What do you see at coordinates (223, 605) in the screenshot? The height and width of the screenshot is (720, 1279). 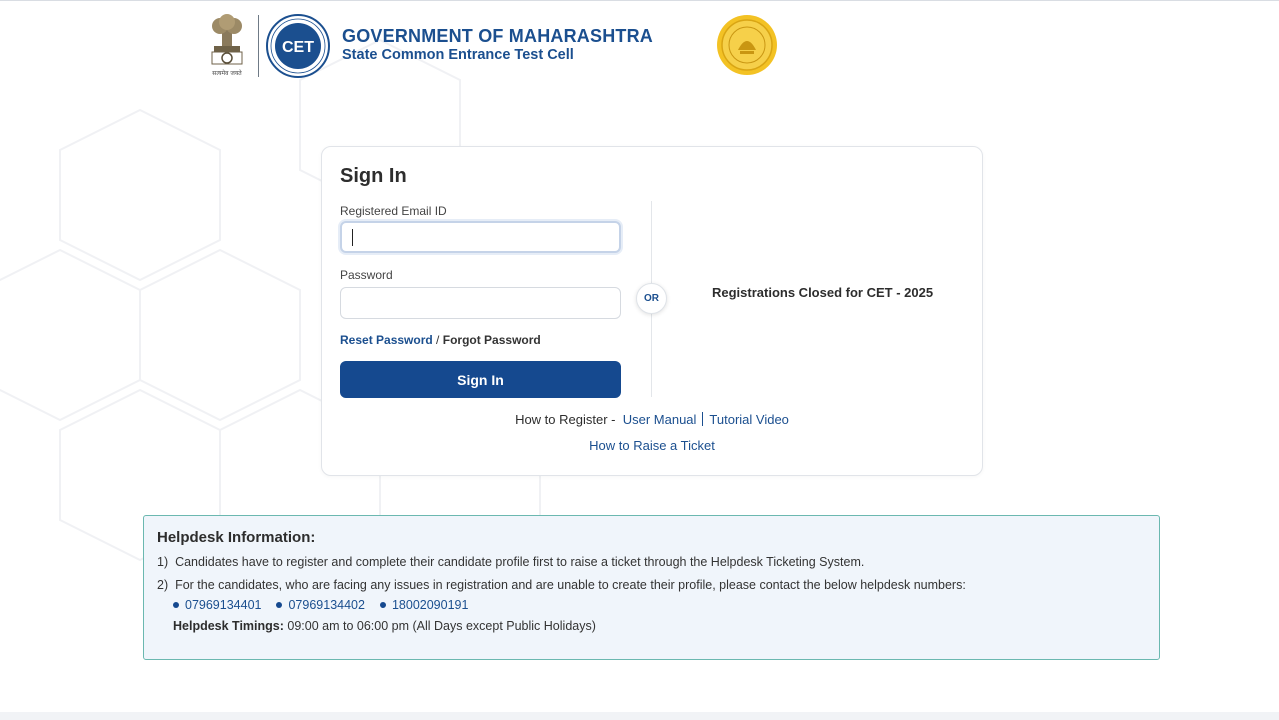 I see `phone-number: 07969134401` at bounding box center [223, 605].